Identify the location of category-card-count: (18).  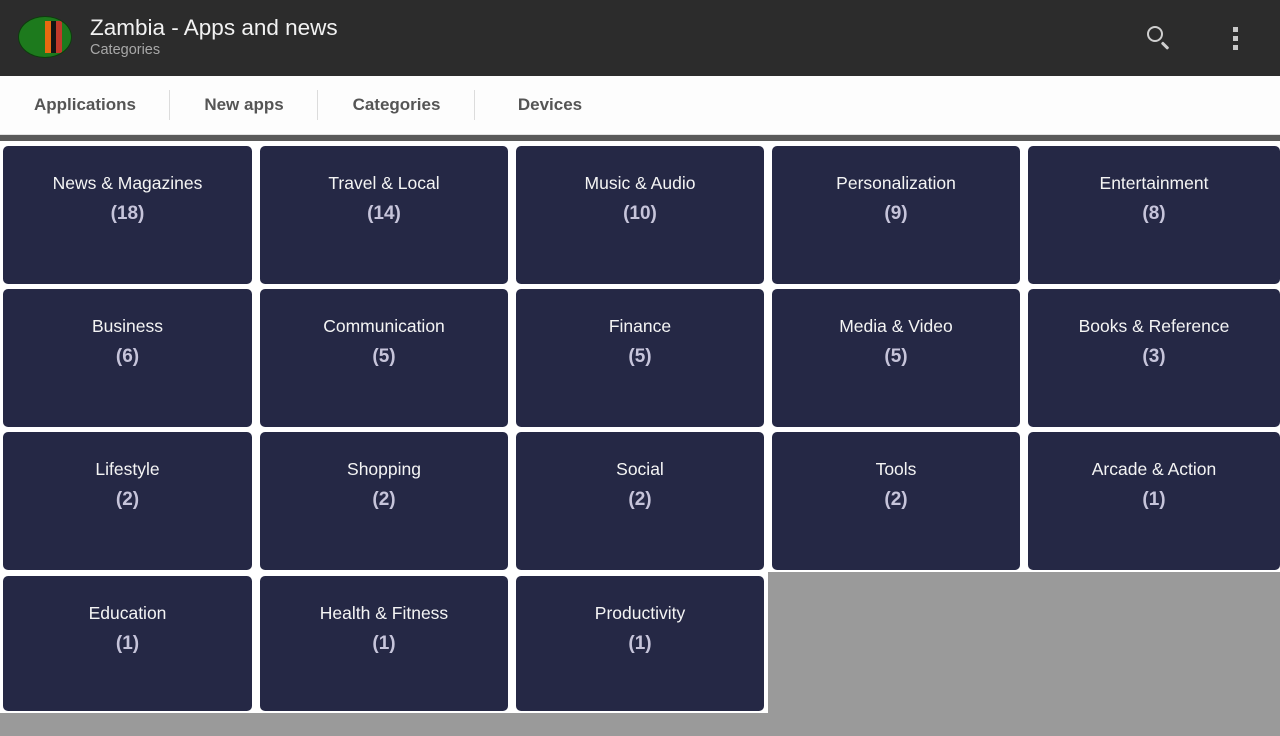
(127, 213).